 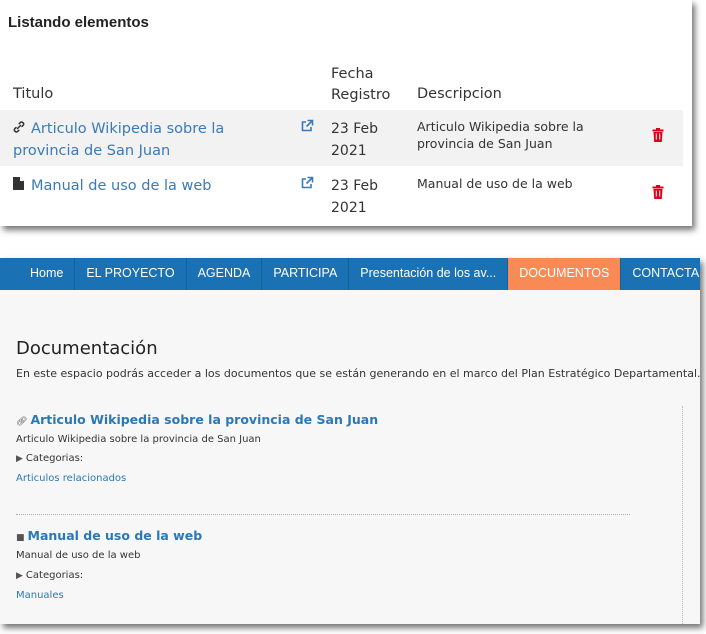 I want to click on entry-title-link: ■ Manual de uso de la web, so click(x=109, y=535).